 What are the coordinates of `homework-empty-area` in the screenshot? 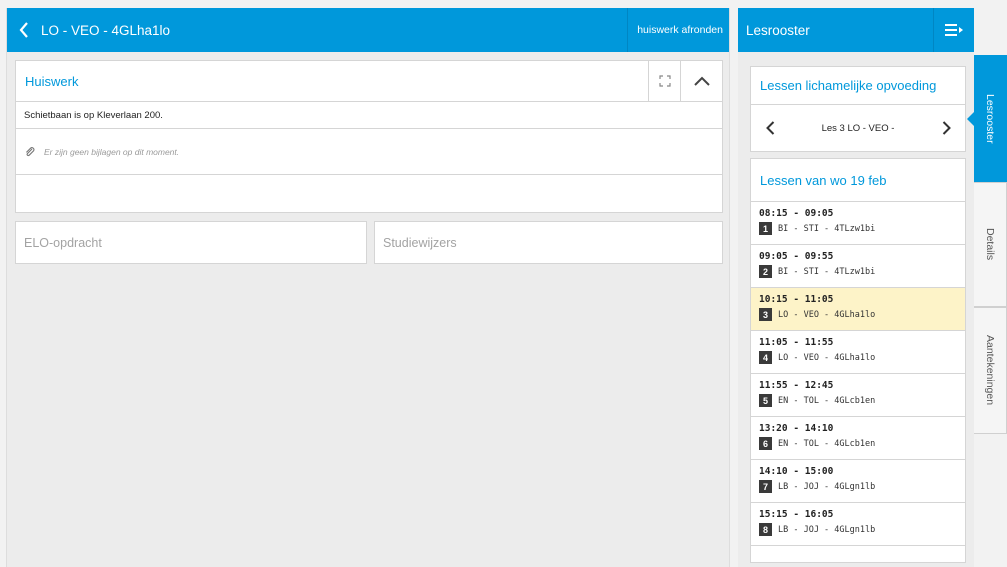 It's located at (369, 193).